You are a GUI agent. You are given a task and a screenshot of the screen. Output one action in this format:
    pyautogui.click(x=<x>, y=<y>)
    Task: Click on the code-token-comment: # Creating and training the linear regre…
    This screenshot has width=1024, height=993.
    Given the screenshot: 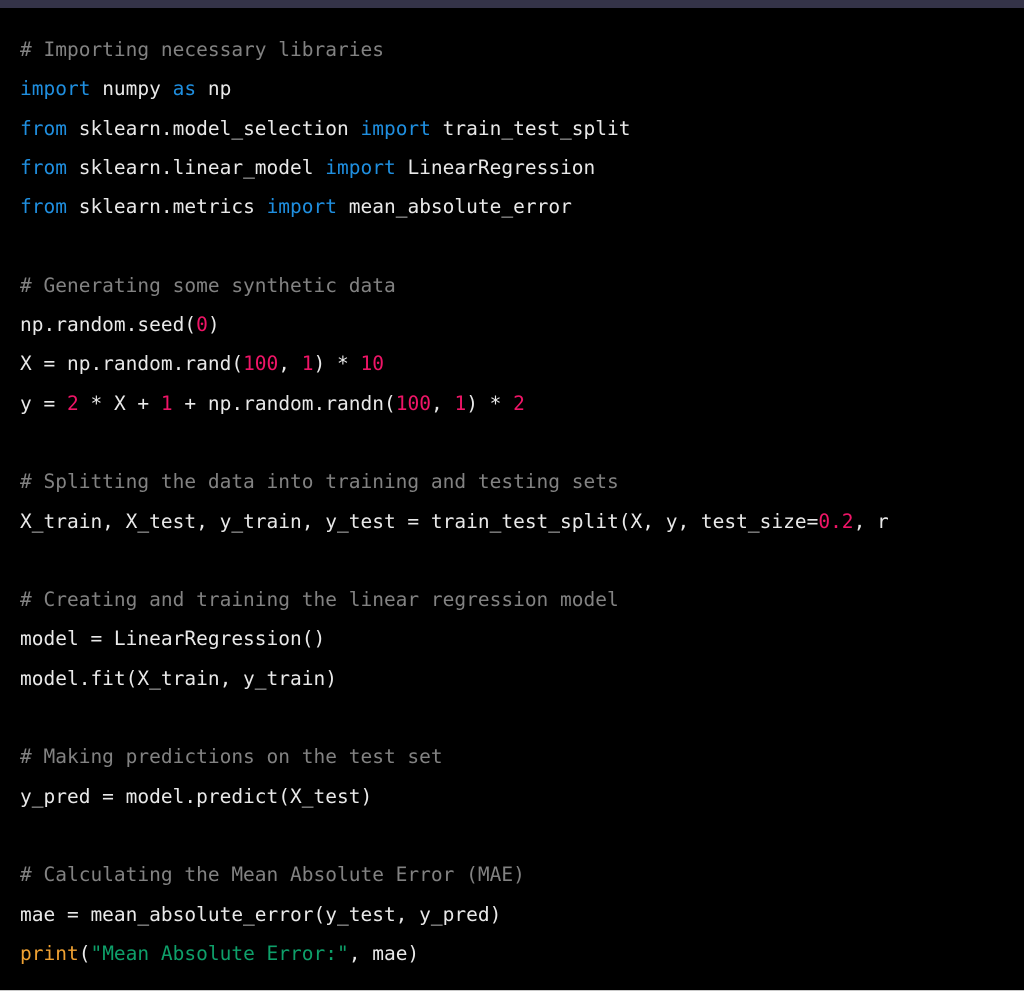 What is the action you would take?
    pyautogui.click(x=319, y=600)
    